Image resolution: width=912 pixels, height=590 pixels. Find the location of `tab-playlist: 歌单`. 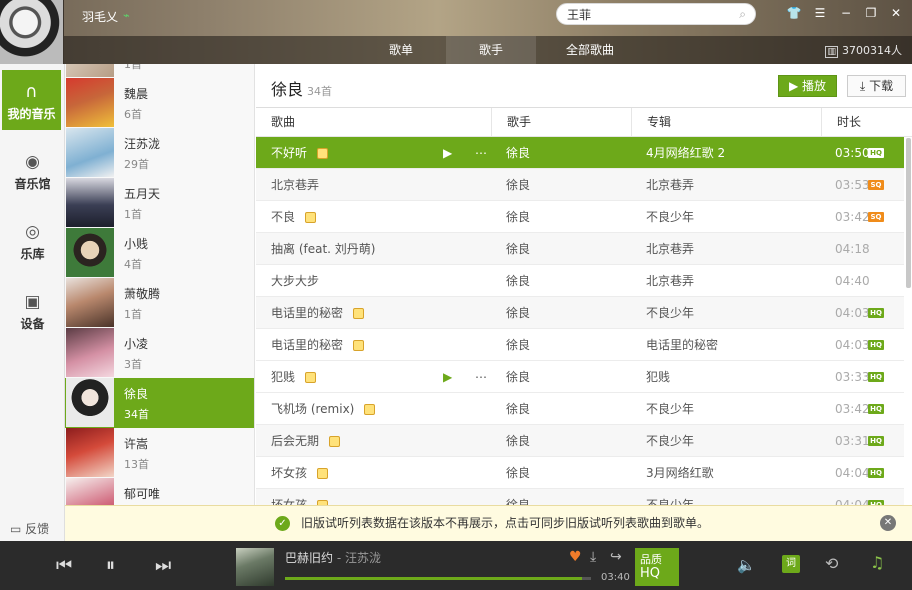

tab-playlist: 歌单 is located at coordinates (401, 50).